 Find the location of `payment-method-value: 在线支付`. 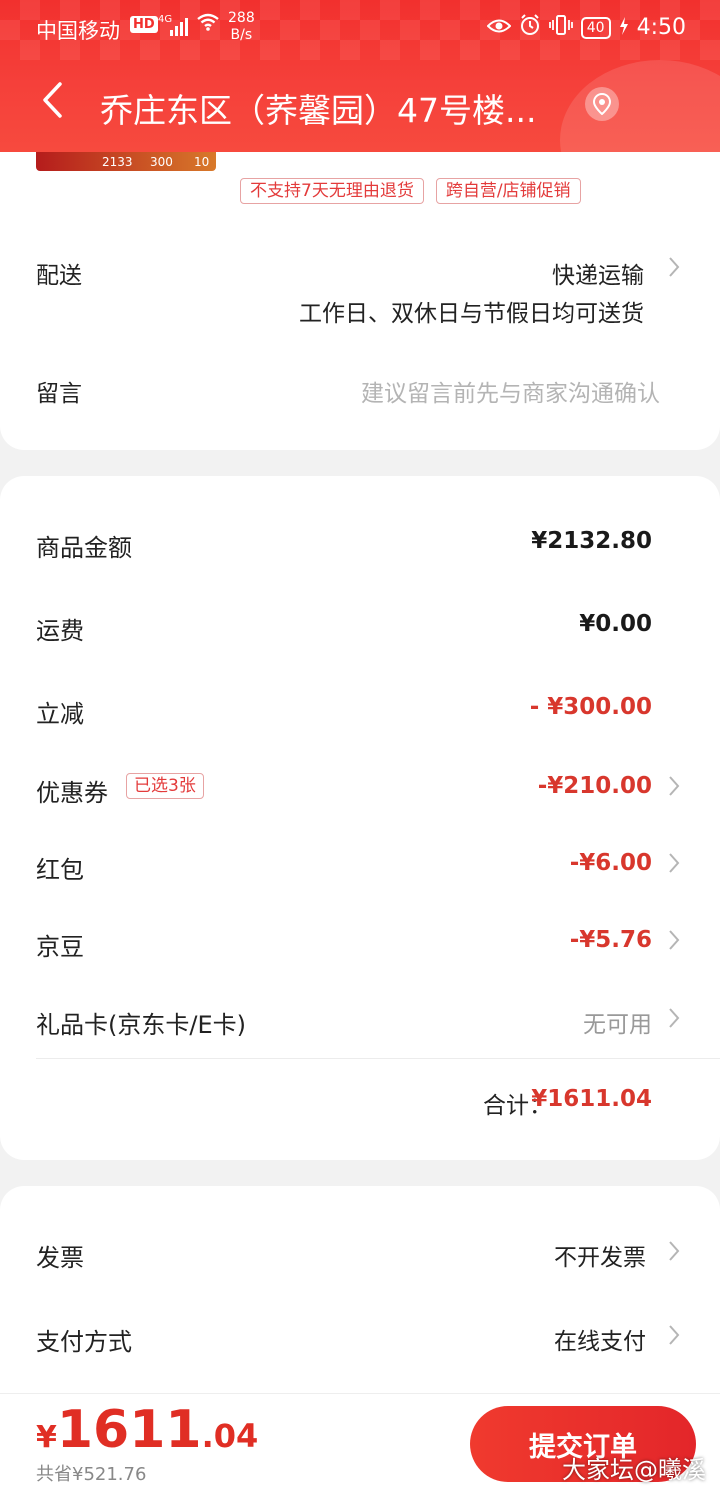

payment-method-value: 在线支付 is located at coordinates (600, 1342).